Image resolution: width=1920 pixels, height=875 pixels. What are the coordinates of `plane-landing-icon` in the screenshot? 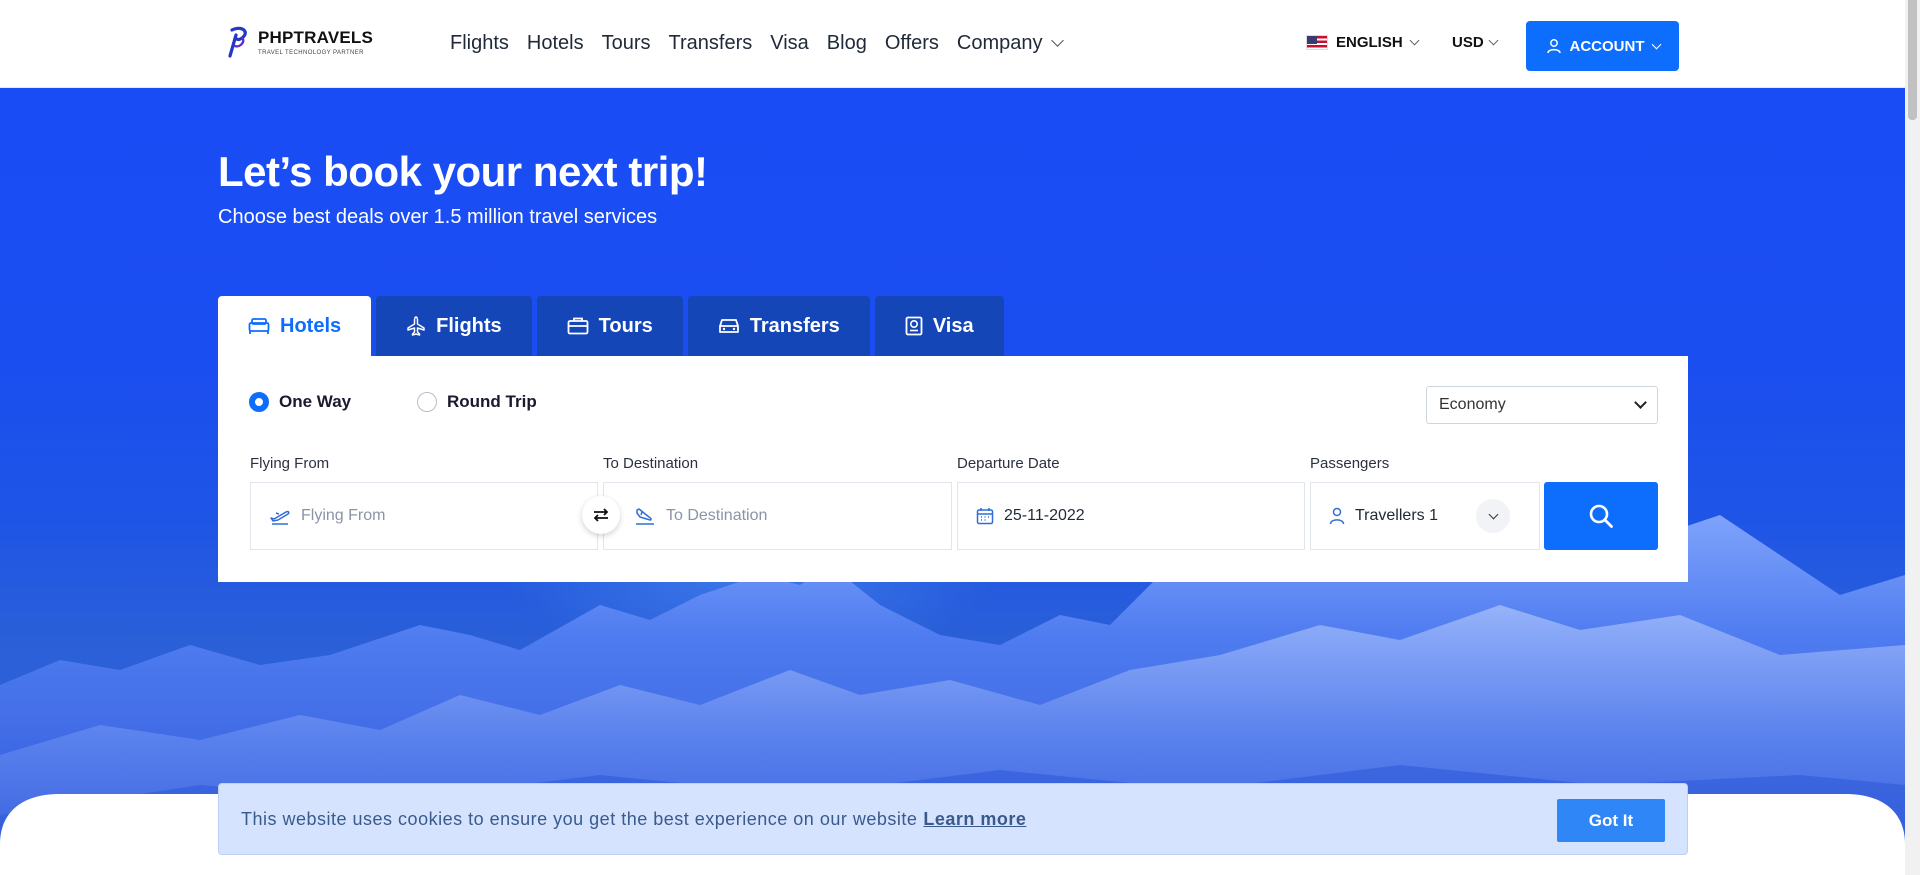 It's located at (645, 516).